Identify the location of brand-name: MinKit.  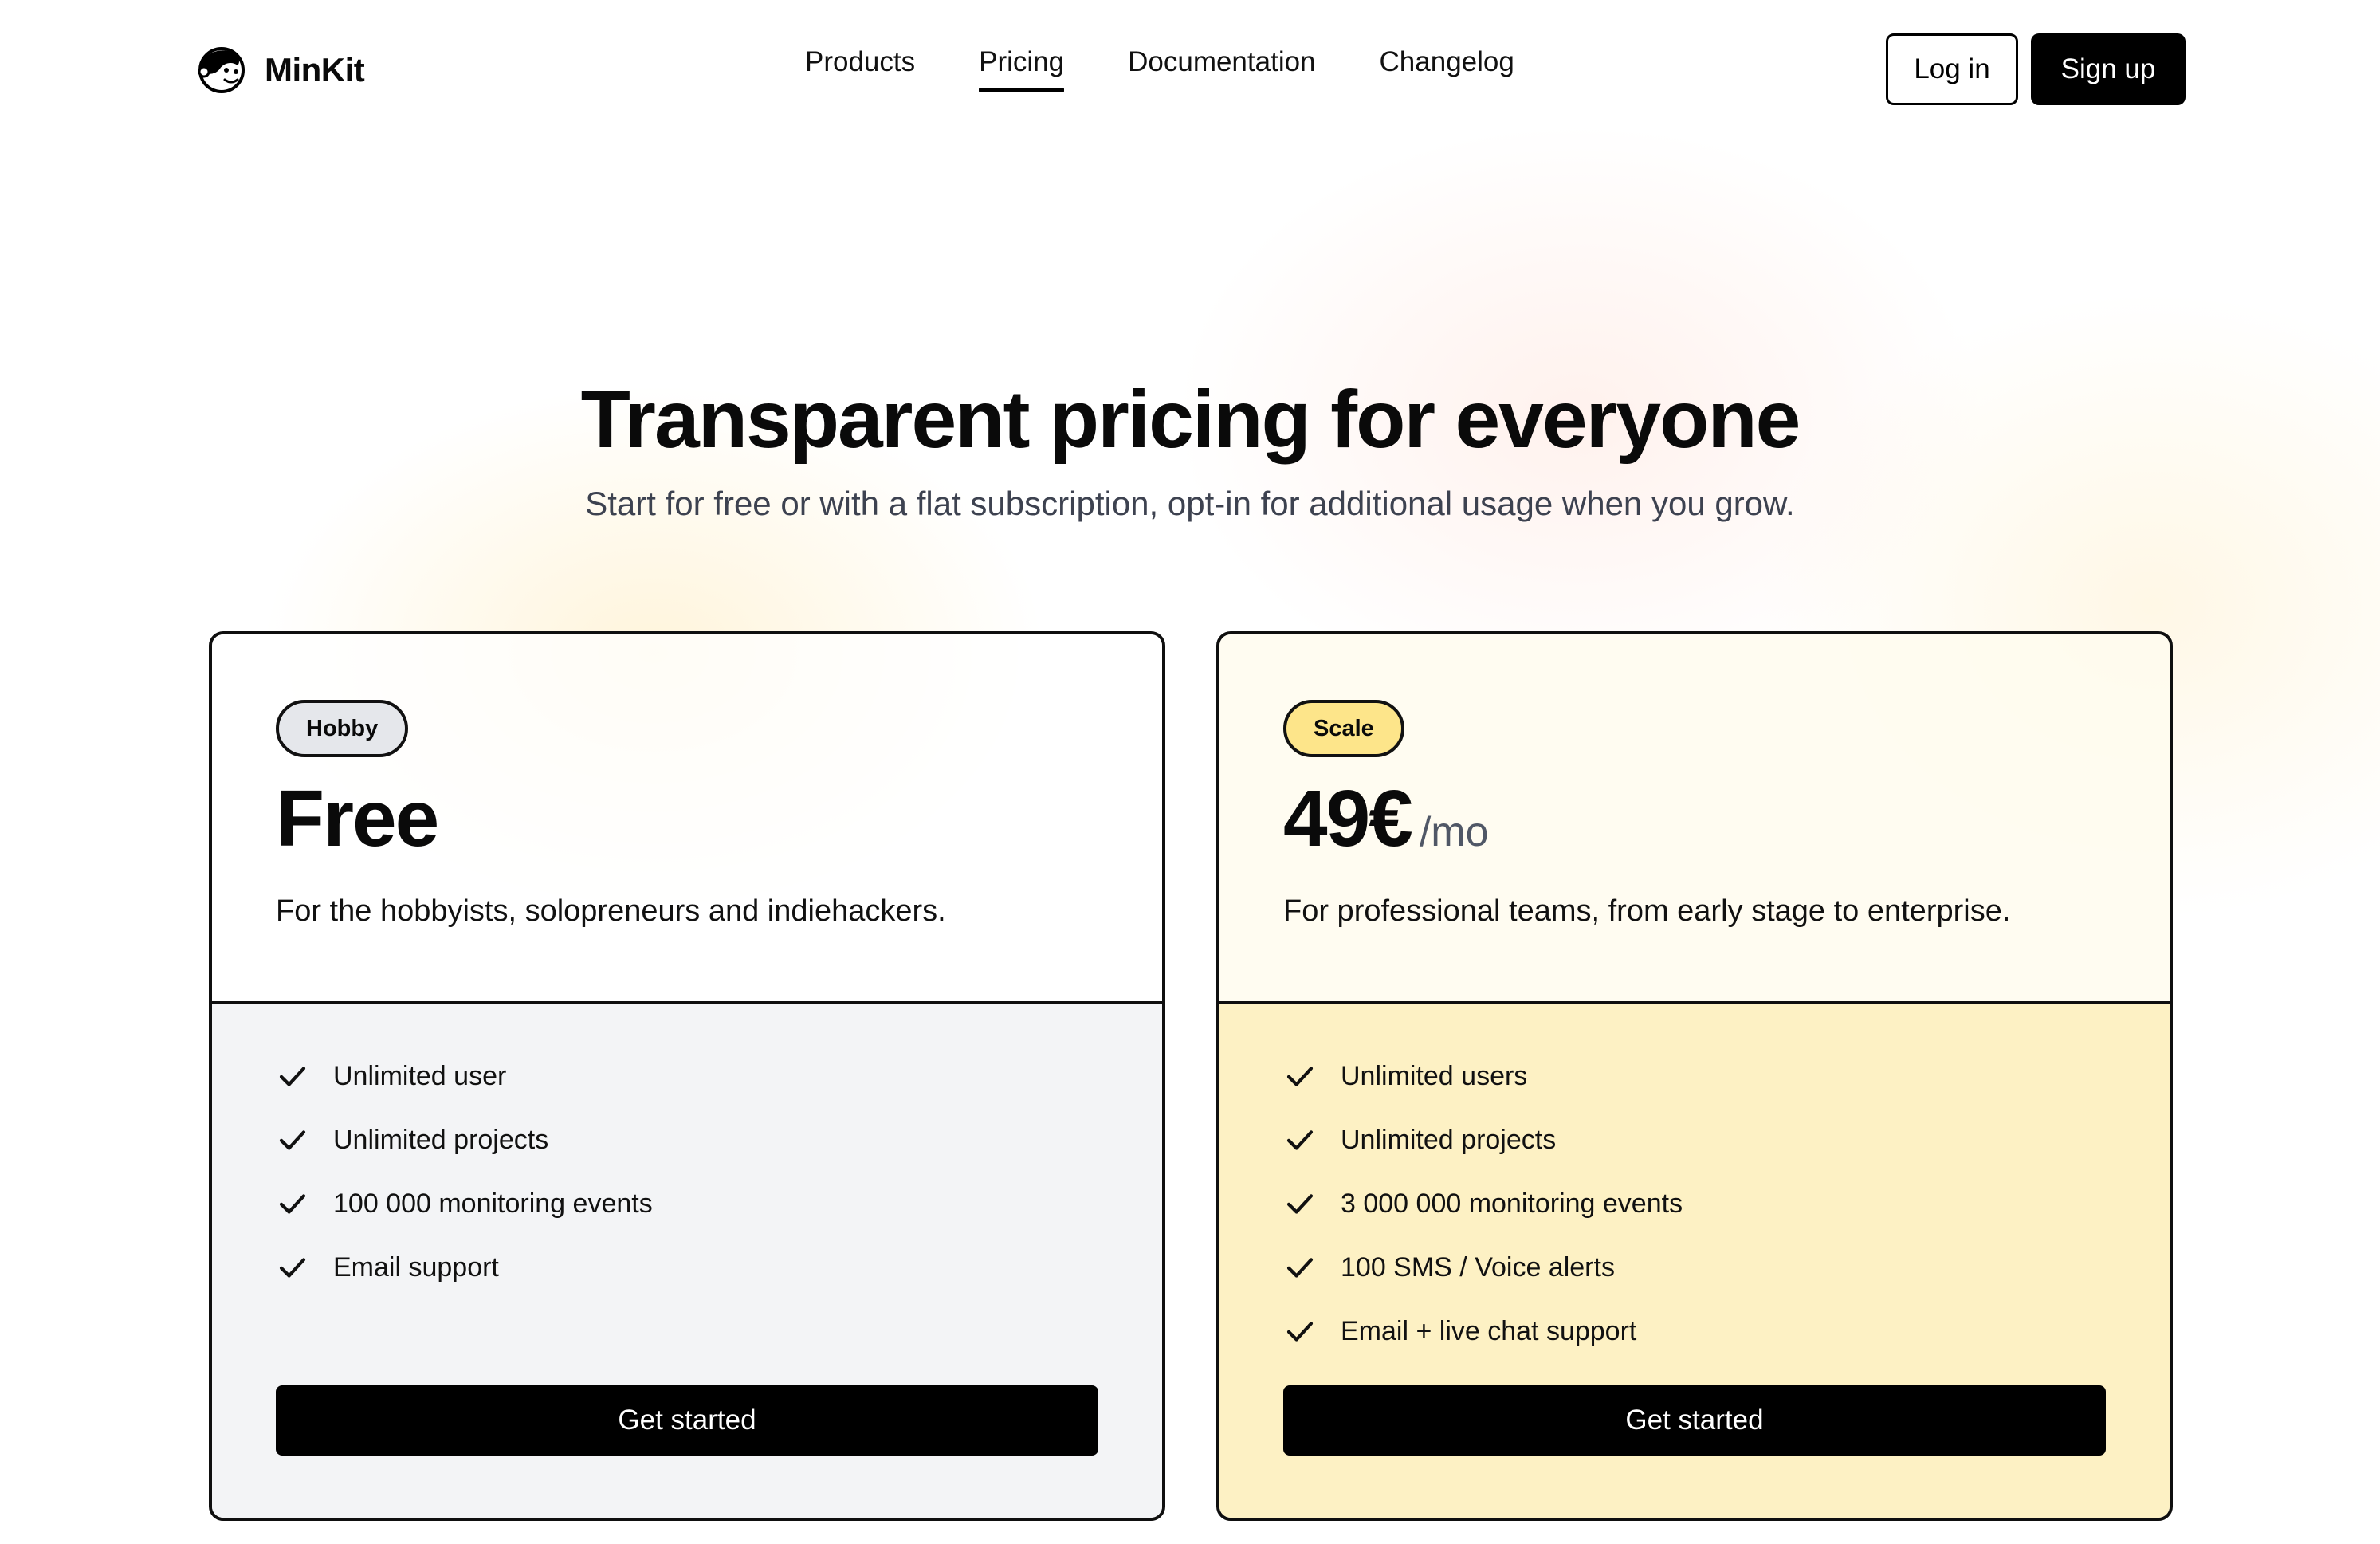
(315, 69).